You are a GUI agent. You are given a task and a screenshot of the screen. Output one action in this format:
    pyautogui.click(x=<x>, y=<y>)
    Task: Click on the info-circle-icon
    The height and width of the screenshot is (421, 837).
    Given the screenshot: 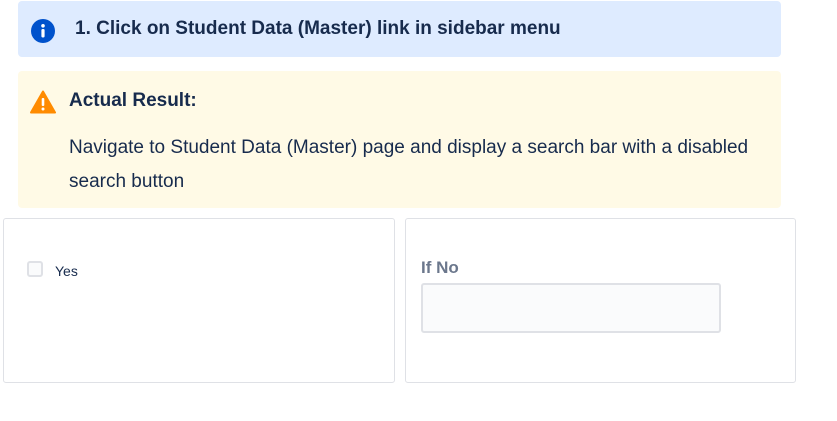 What is the action you would take?
    pyautogui.click(x=43, y=31)
    